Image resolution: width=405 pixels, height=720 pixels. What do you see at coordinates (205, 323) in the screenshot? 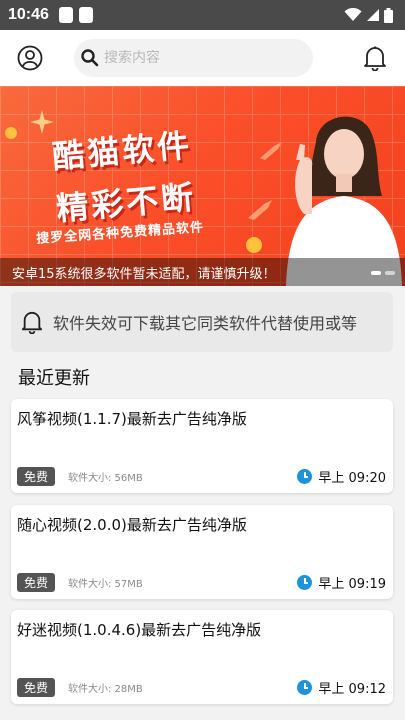
I see `announcement-text: 软件失效可下载其它同类软件代替使用或等` at bounding box center [205, 323].